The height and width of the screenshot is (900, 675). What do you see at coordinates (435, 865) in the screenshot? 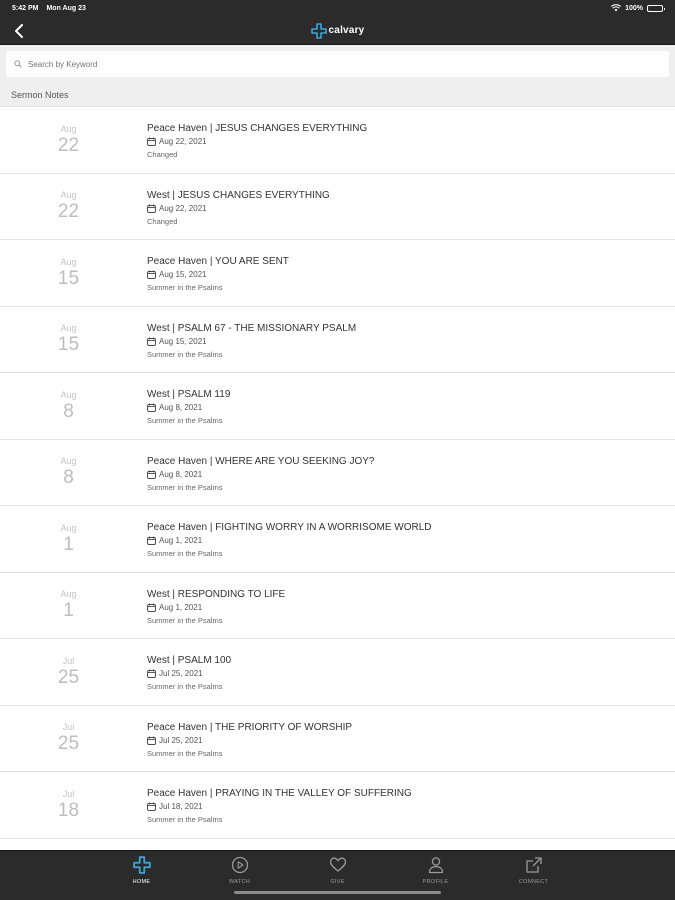
I see `person-icon` at bounding box center [435, 865].